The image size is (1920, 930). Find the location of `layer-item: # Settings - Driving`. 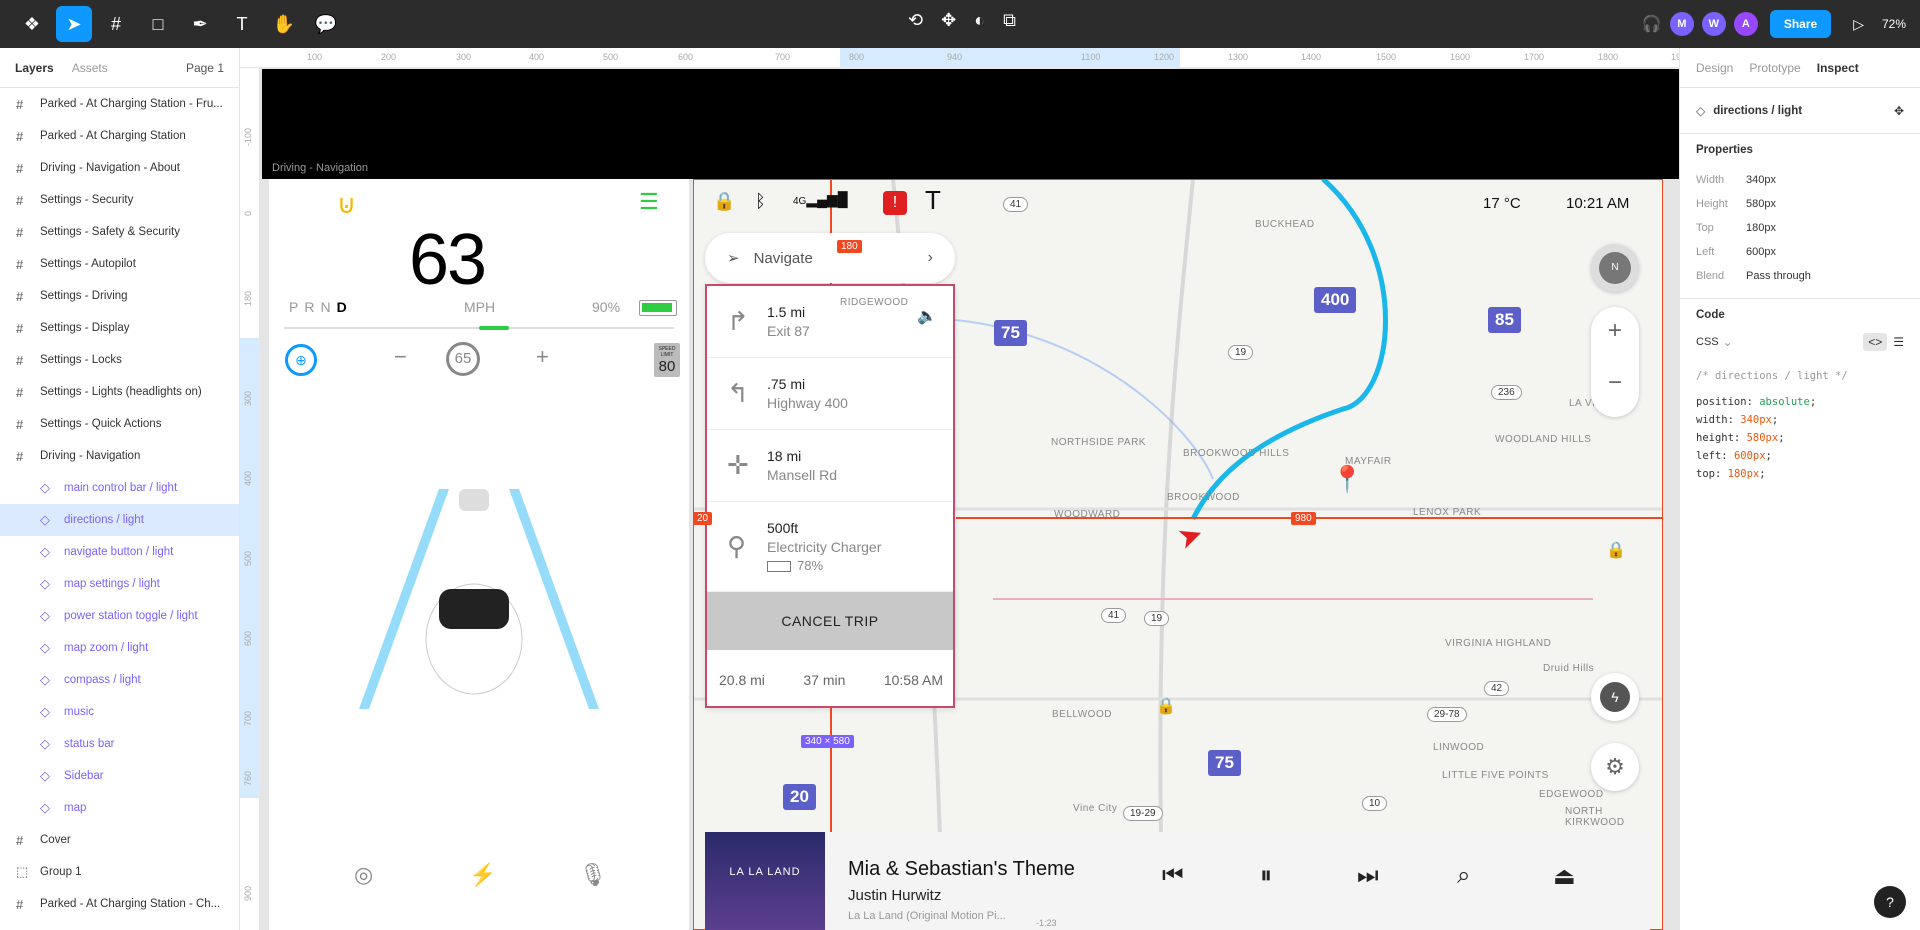

layer-item: # Settings - Driving is located at coordinates (119, 296).